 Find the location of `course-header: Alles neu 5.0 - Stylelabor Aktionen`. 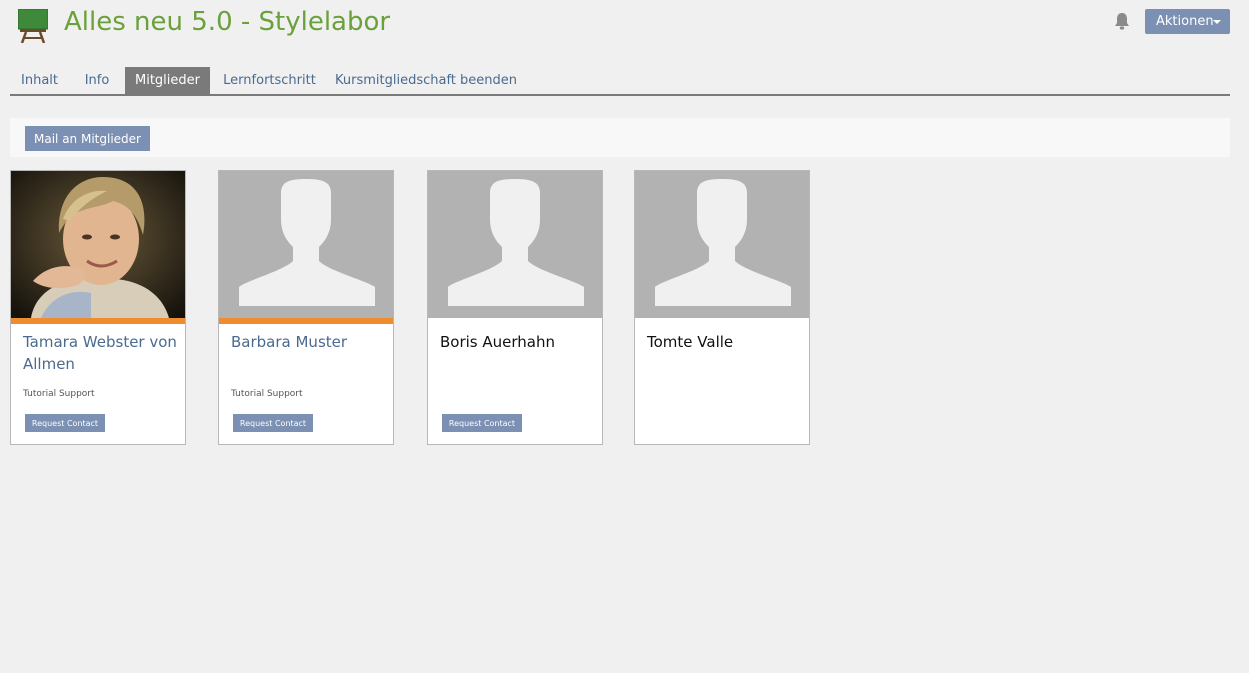

course-header: Alles neu 5.0 - Stylelabor Aktionen is located at coordinates (624, 30).